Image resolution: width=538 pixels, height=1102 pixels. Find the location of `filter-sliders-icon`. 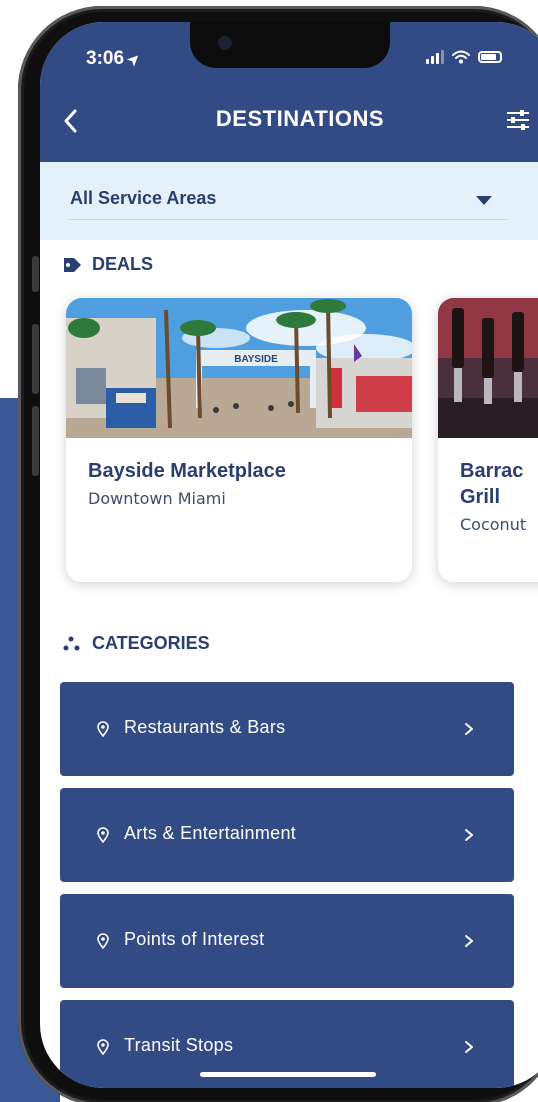

filter-sliders-icon is located at coordinates (518, 120).